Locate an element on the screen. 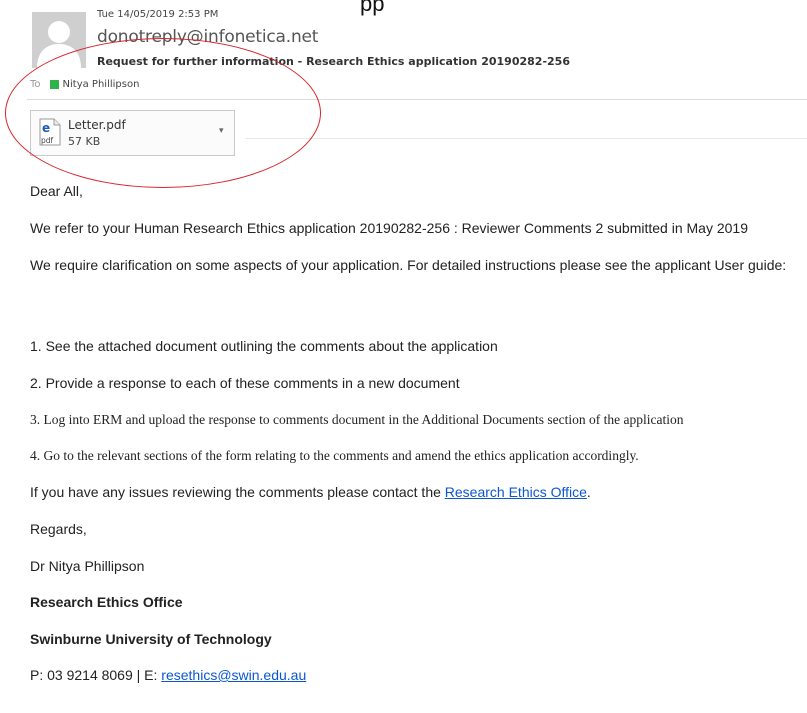 This screenshot has width=807, height=713. issues-suffix: . is located at coordinates (588, 492).